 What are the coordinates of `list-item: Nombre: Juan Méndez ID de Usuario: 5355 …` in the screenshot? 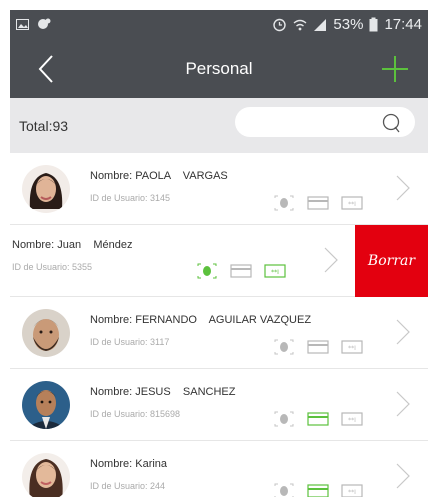 It's located at (219, 261).